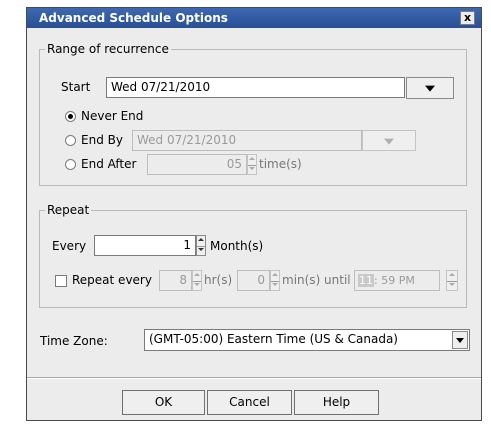 This screenshot has height=430, width=491. What do you see at coordinates (145, 245) in the screenshot?
I see `every-count-field: 1` at bounding box center [145, 245].